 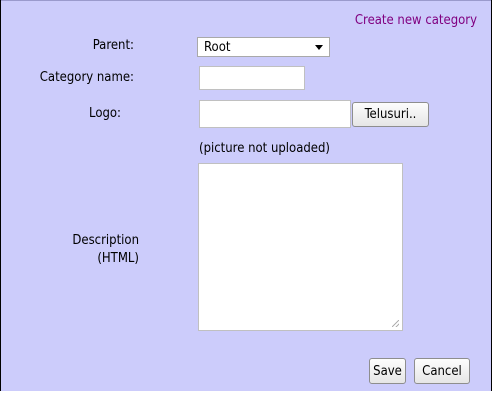 What do you see at coordinates (105, 113) in the screenshot?
I see `logo-label: Logo:` at bounding box center [105, 113].